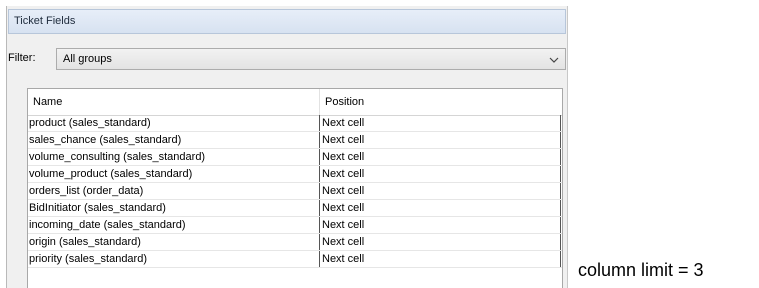 The image size is (759, 288). What do you see at coordinates (87, 59) in the screenshot?
I see `filter-selected-value: All groups` at bounding box center [87, 59].